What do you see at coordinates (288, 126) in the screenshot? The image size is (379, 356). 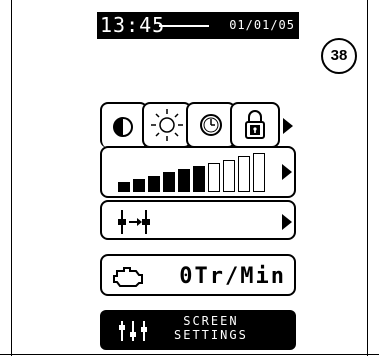 I see `tabs-next-arrow-icon` at bounding box center [288, 126].